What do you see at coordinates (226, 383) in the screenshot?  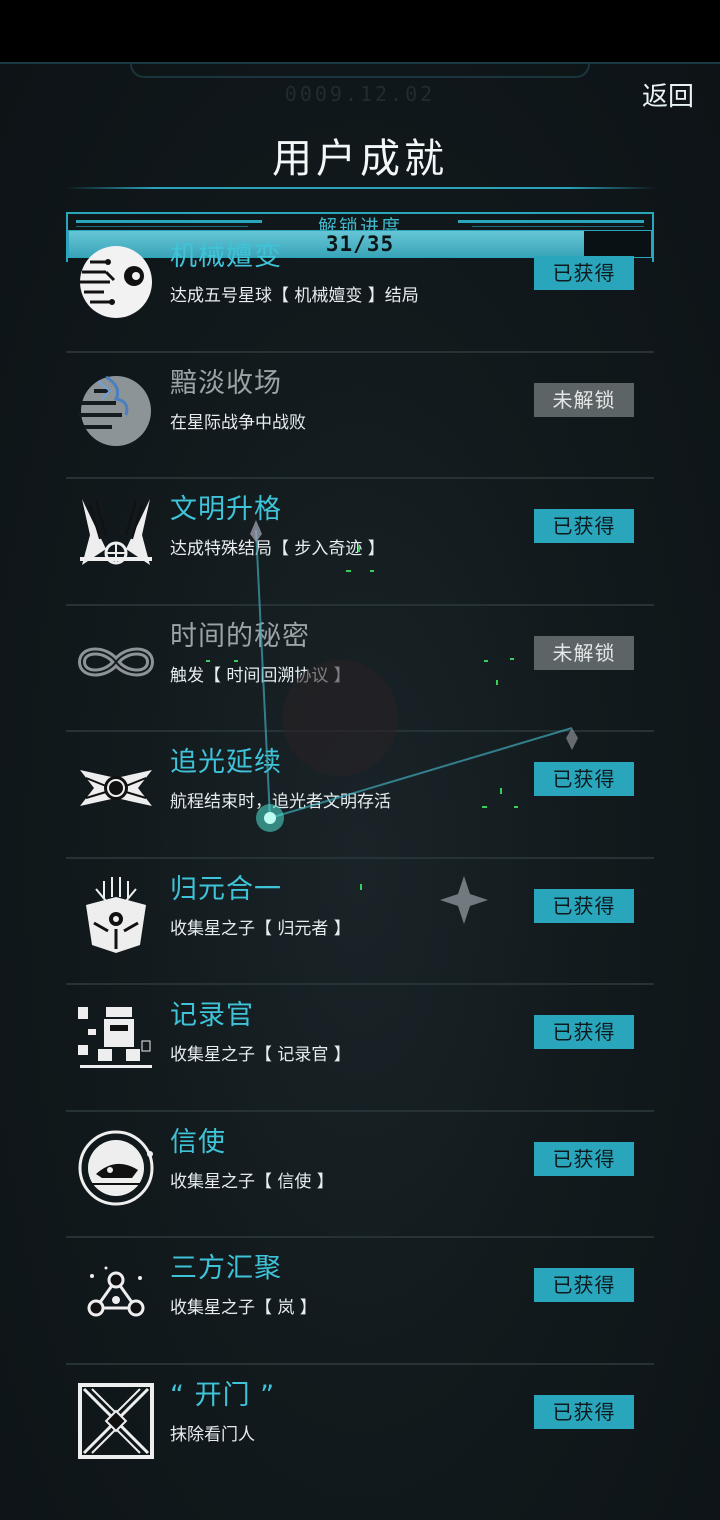 I see `achievement-name: 黯淡收场` at bounding box center [226, 383].